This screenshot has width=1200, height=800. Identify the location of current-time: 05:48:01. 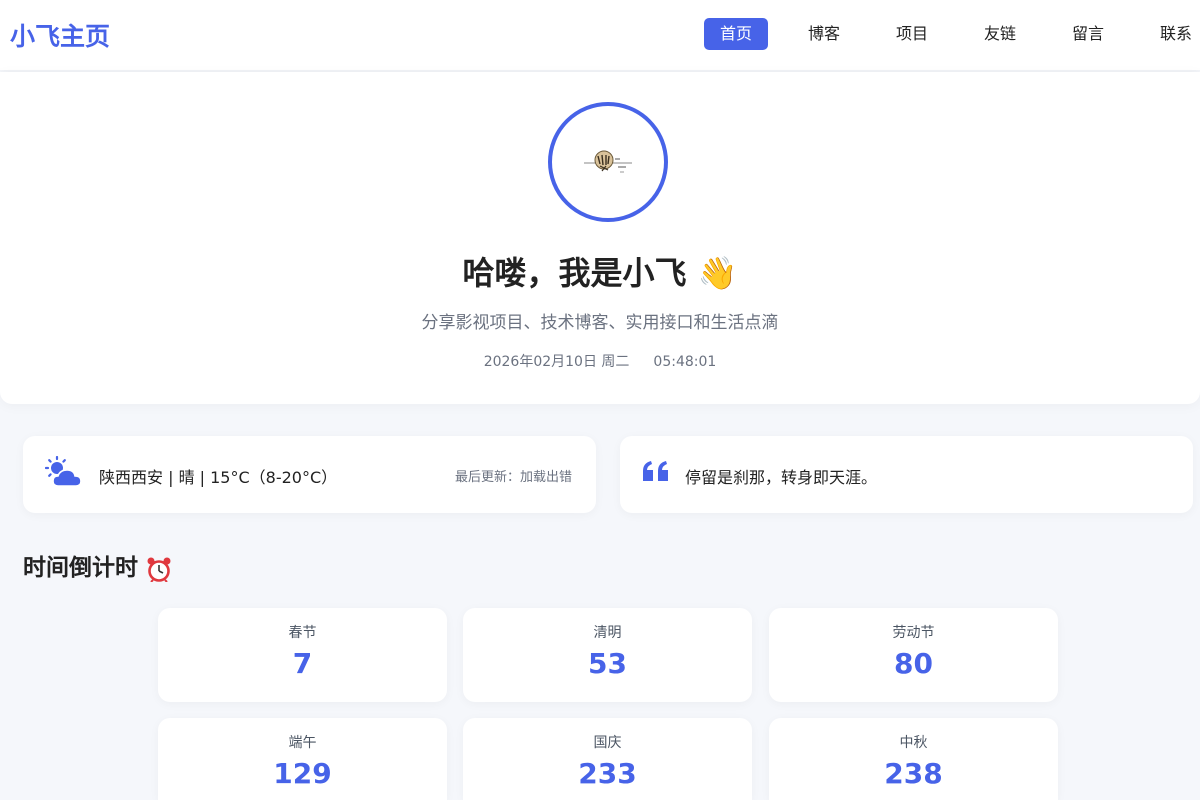
(685, 362).